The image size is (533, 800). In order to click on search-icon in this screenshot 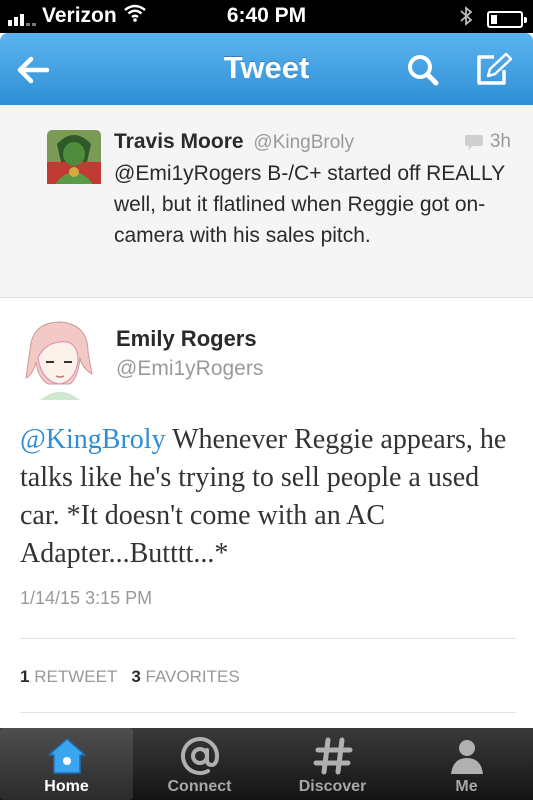, I will do `click(423, 70)`.